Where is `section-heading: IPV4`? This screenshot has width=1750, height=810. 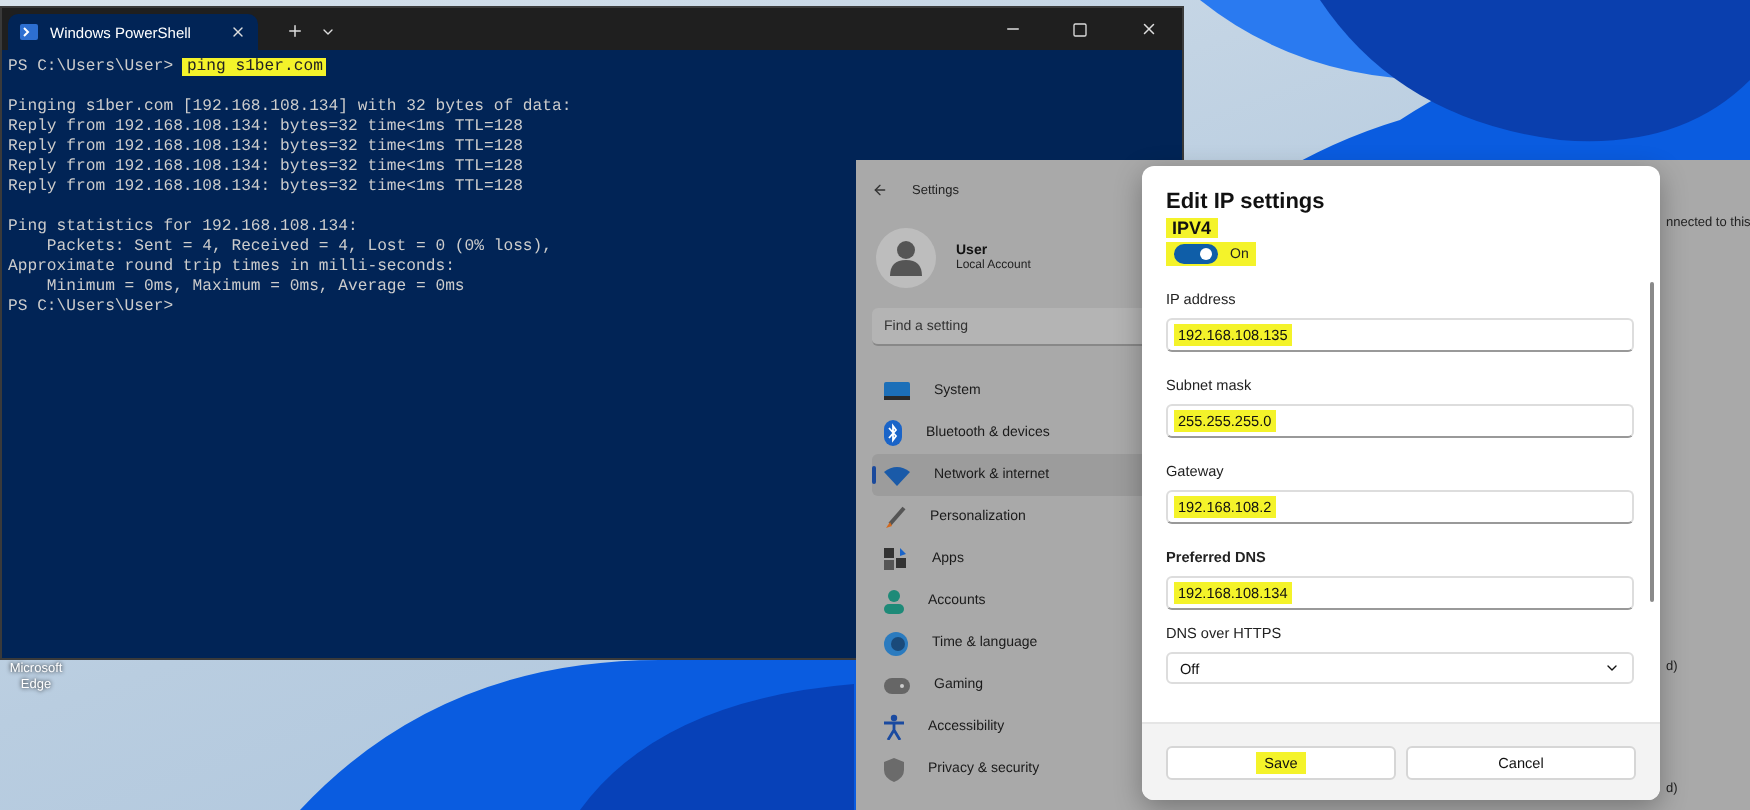 section-heading: IPV4 is located at coordinates (1192, 228).